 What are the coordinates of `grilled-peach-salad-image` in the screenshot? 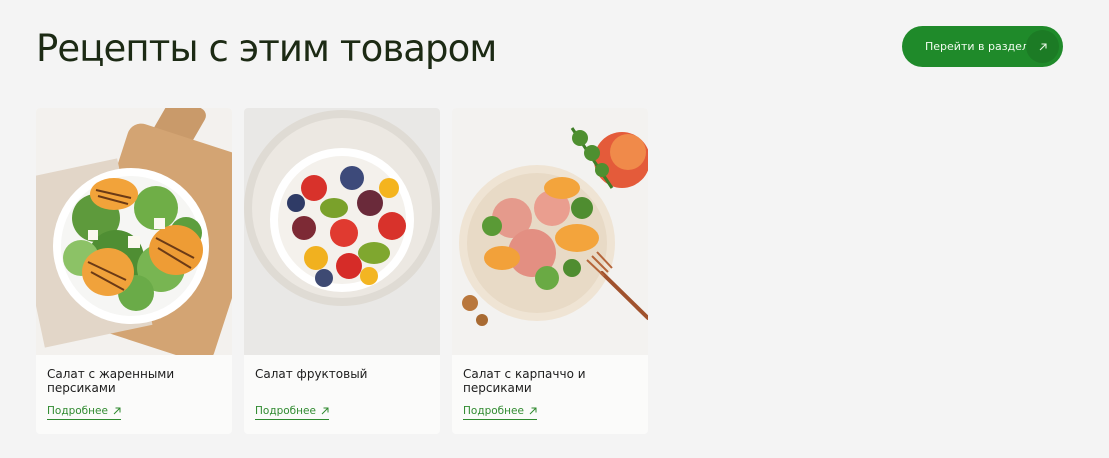 It's located at (134, 231).